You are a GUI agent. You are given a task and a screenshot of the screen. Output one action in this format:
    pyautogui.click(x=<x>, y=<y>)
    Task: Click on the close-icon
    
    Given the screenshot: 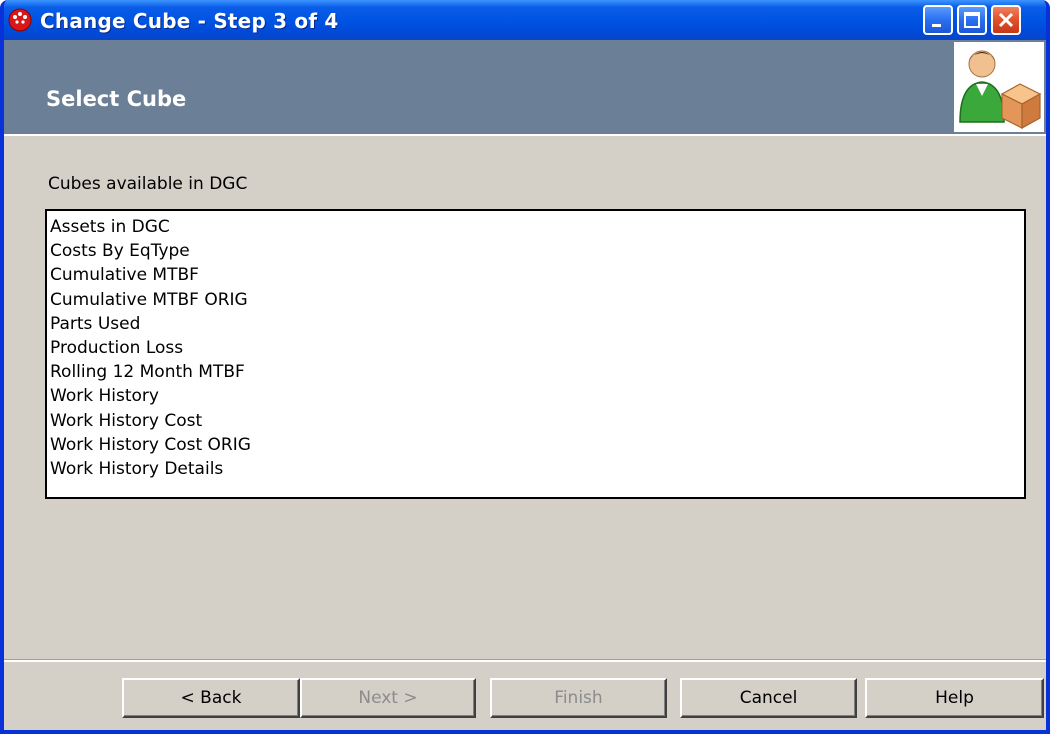 What is the action you would take?
    pyautogui.click(x=1006, y=20)
    